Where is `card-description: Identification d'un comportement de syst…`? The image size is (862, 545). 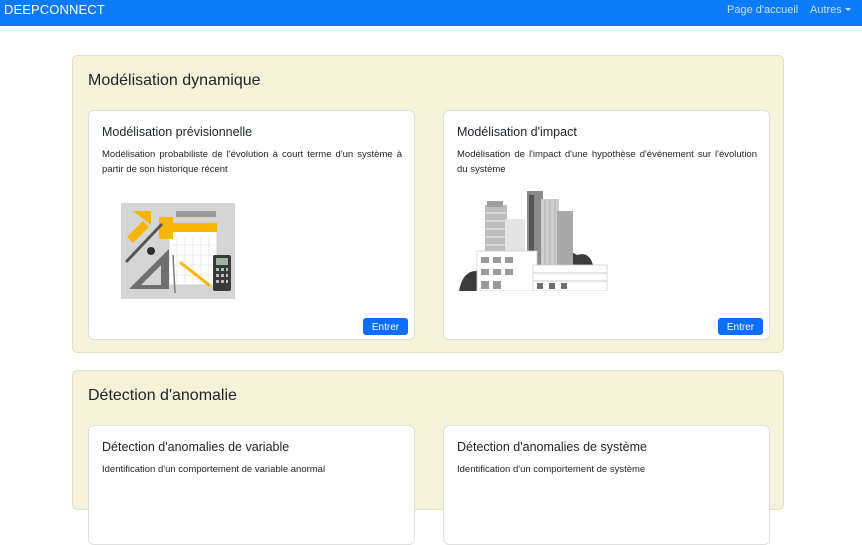 card-description: Identification d'un comportement de syst… is located at coordinates (551, 469).